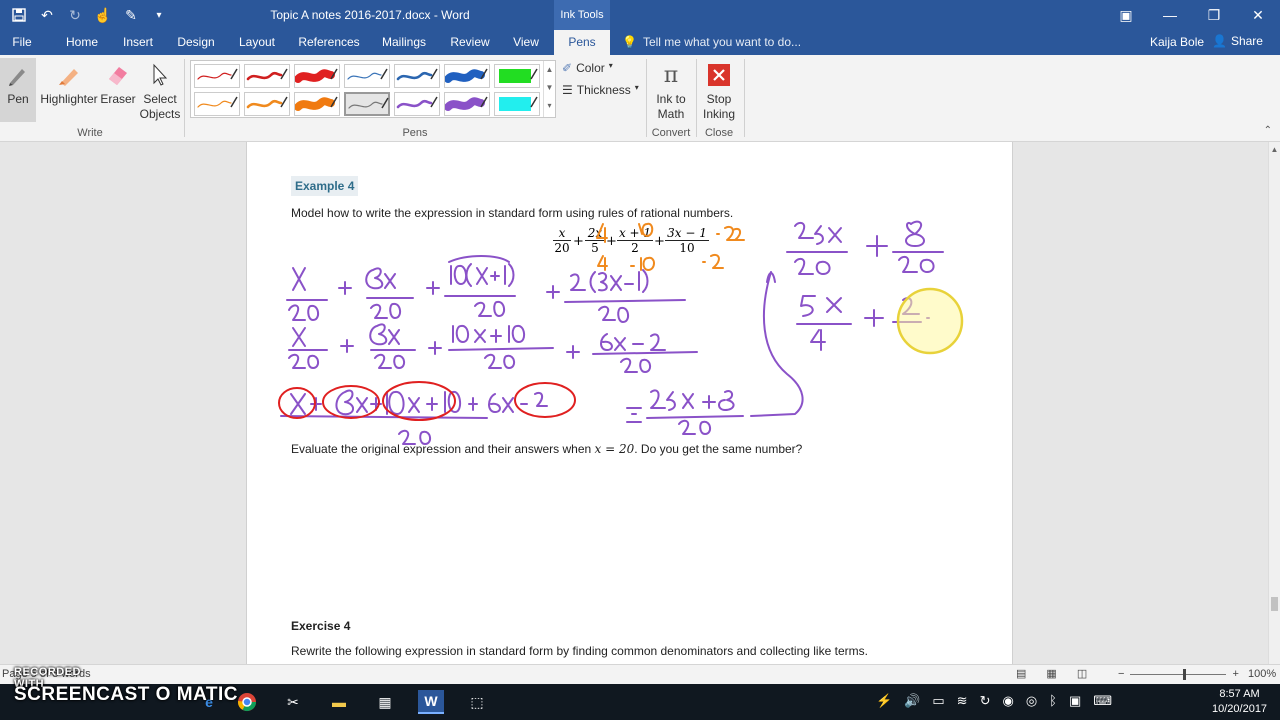  Describe the element at coordinates (1170, 15) in the screenshot. I see `minimize-icon: —` at that location.